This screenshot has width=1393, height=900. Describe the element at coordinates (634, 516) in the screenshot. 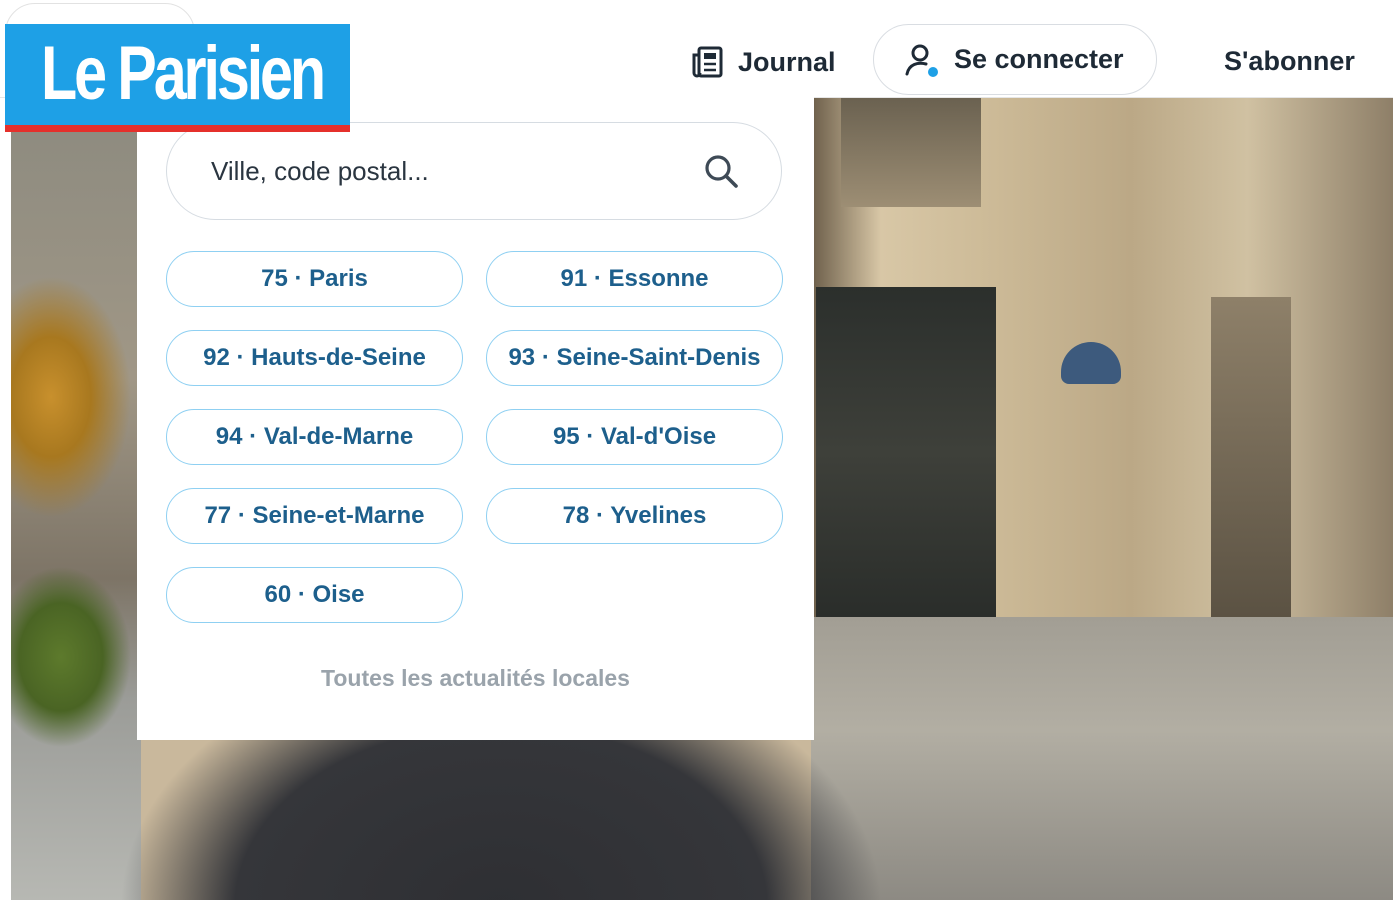

I see `department-button-78: 78 · Yvelines` at that location.